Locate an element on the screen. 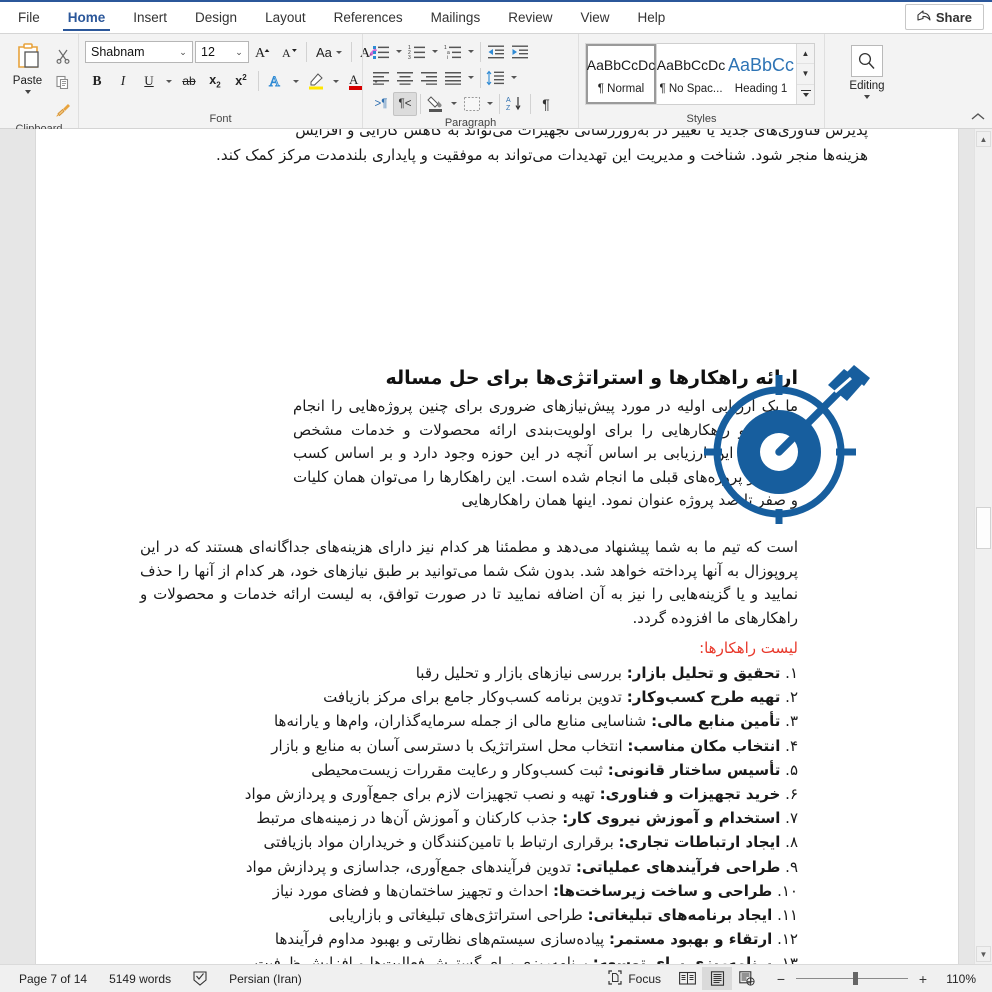 This screenshot has height=992, width=992. style-normal: AaBbCcDc ¶ Normal is located at coordinates (621, 74).